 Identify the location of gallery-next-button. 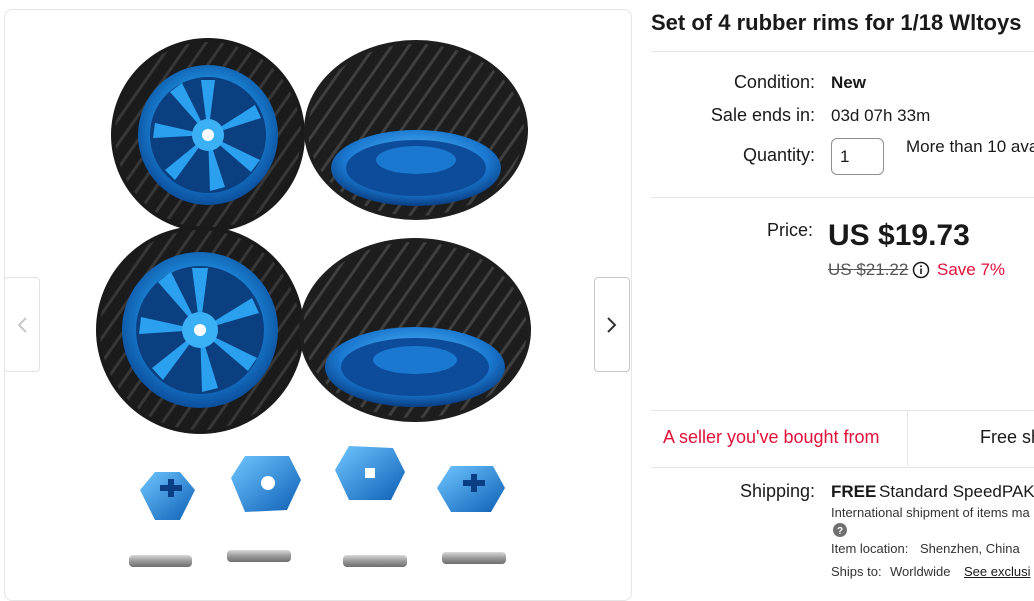
(612, 324).